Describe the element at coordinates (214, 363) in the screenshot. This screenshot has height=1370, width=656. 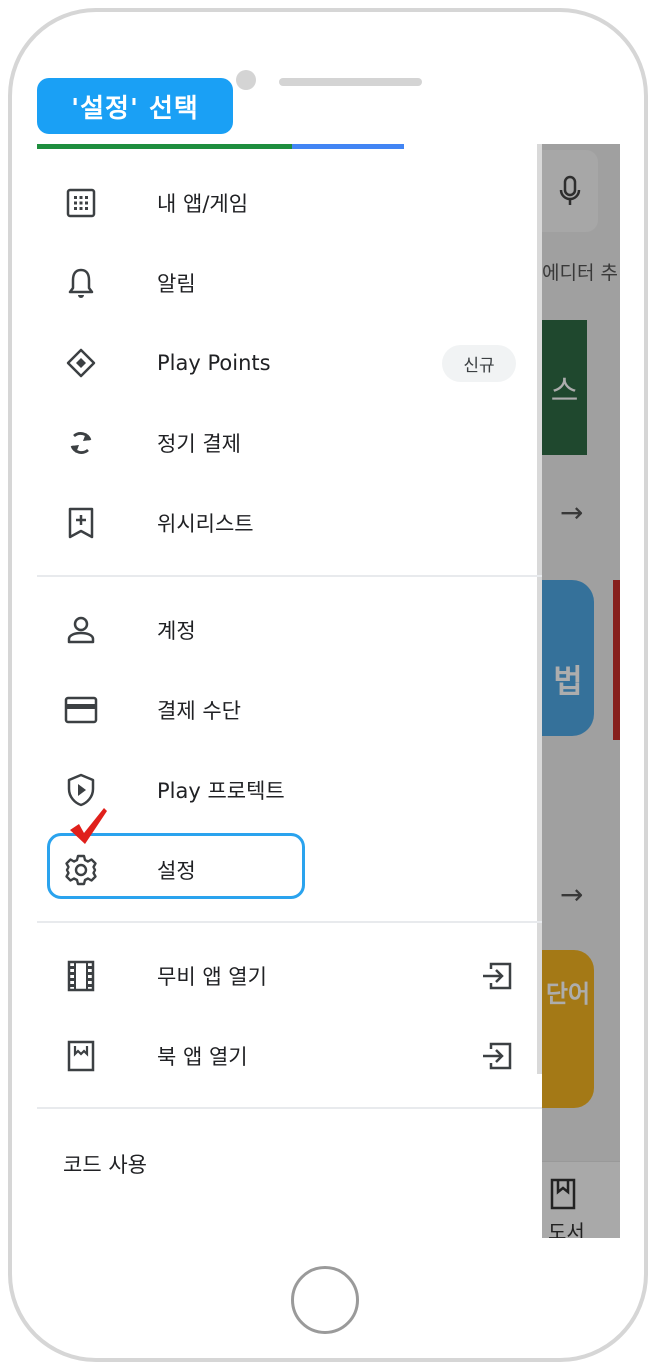
I see `drawer-item-label: Play Points` at that location.